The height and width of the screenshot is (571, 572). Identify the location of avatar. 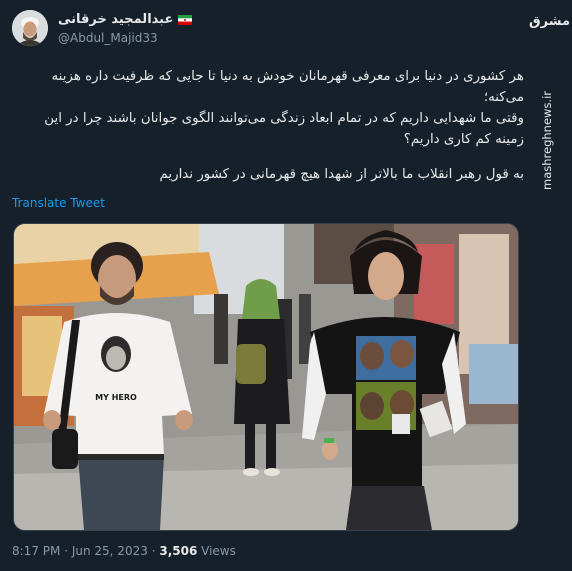
(30, 28).